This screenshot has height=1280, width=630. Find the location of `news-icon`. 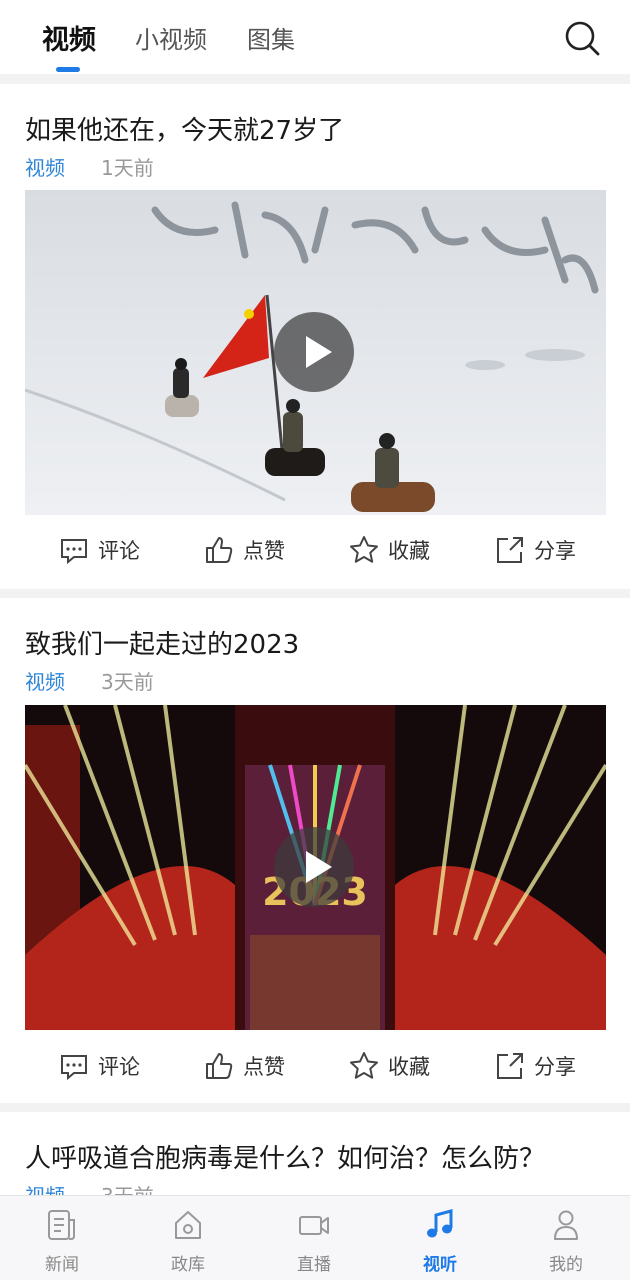

news-icon is located at coordinates (61, 1225).